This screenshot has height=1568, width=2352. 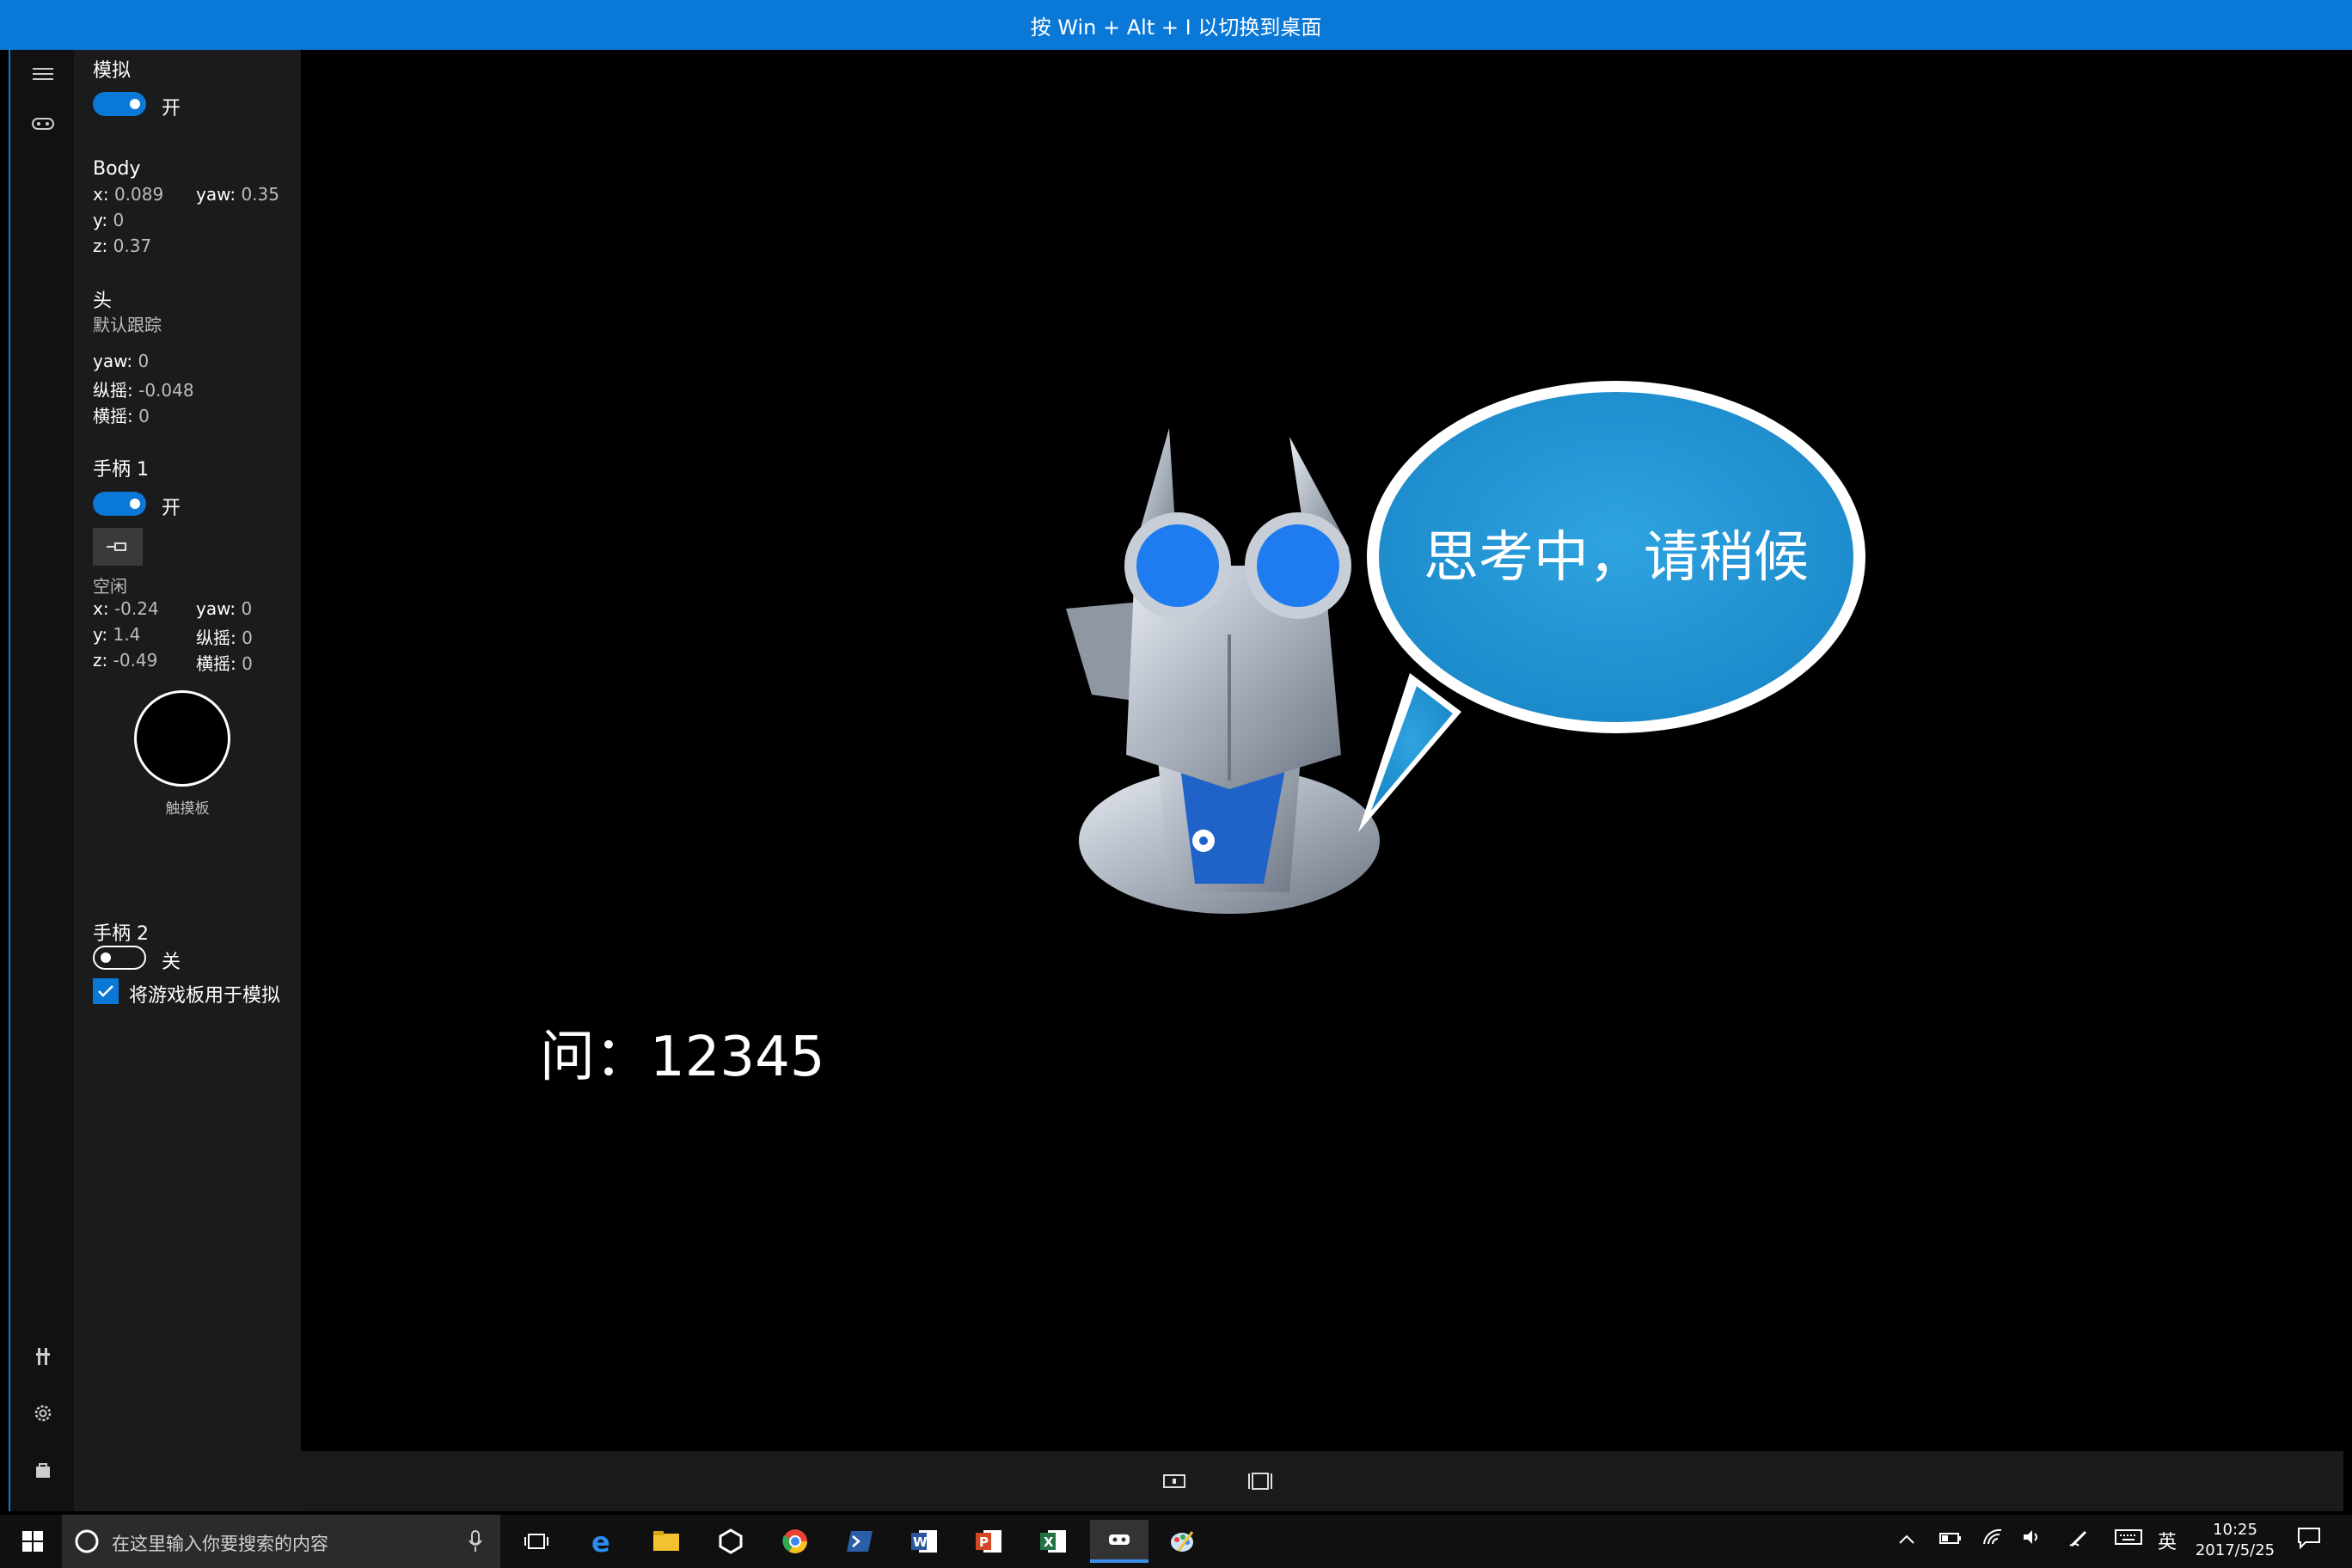 What do you see at coordinates (122, 416) in the screenshot?
I see `head-roll: 横摇: 0` at bounding box center [122, 416].